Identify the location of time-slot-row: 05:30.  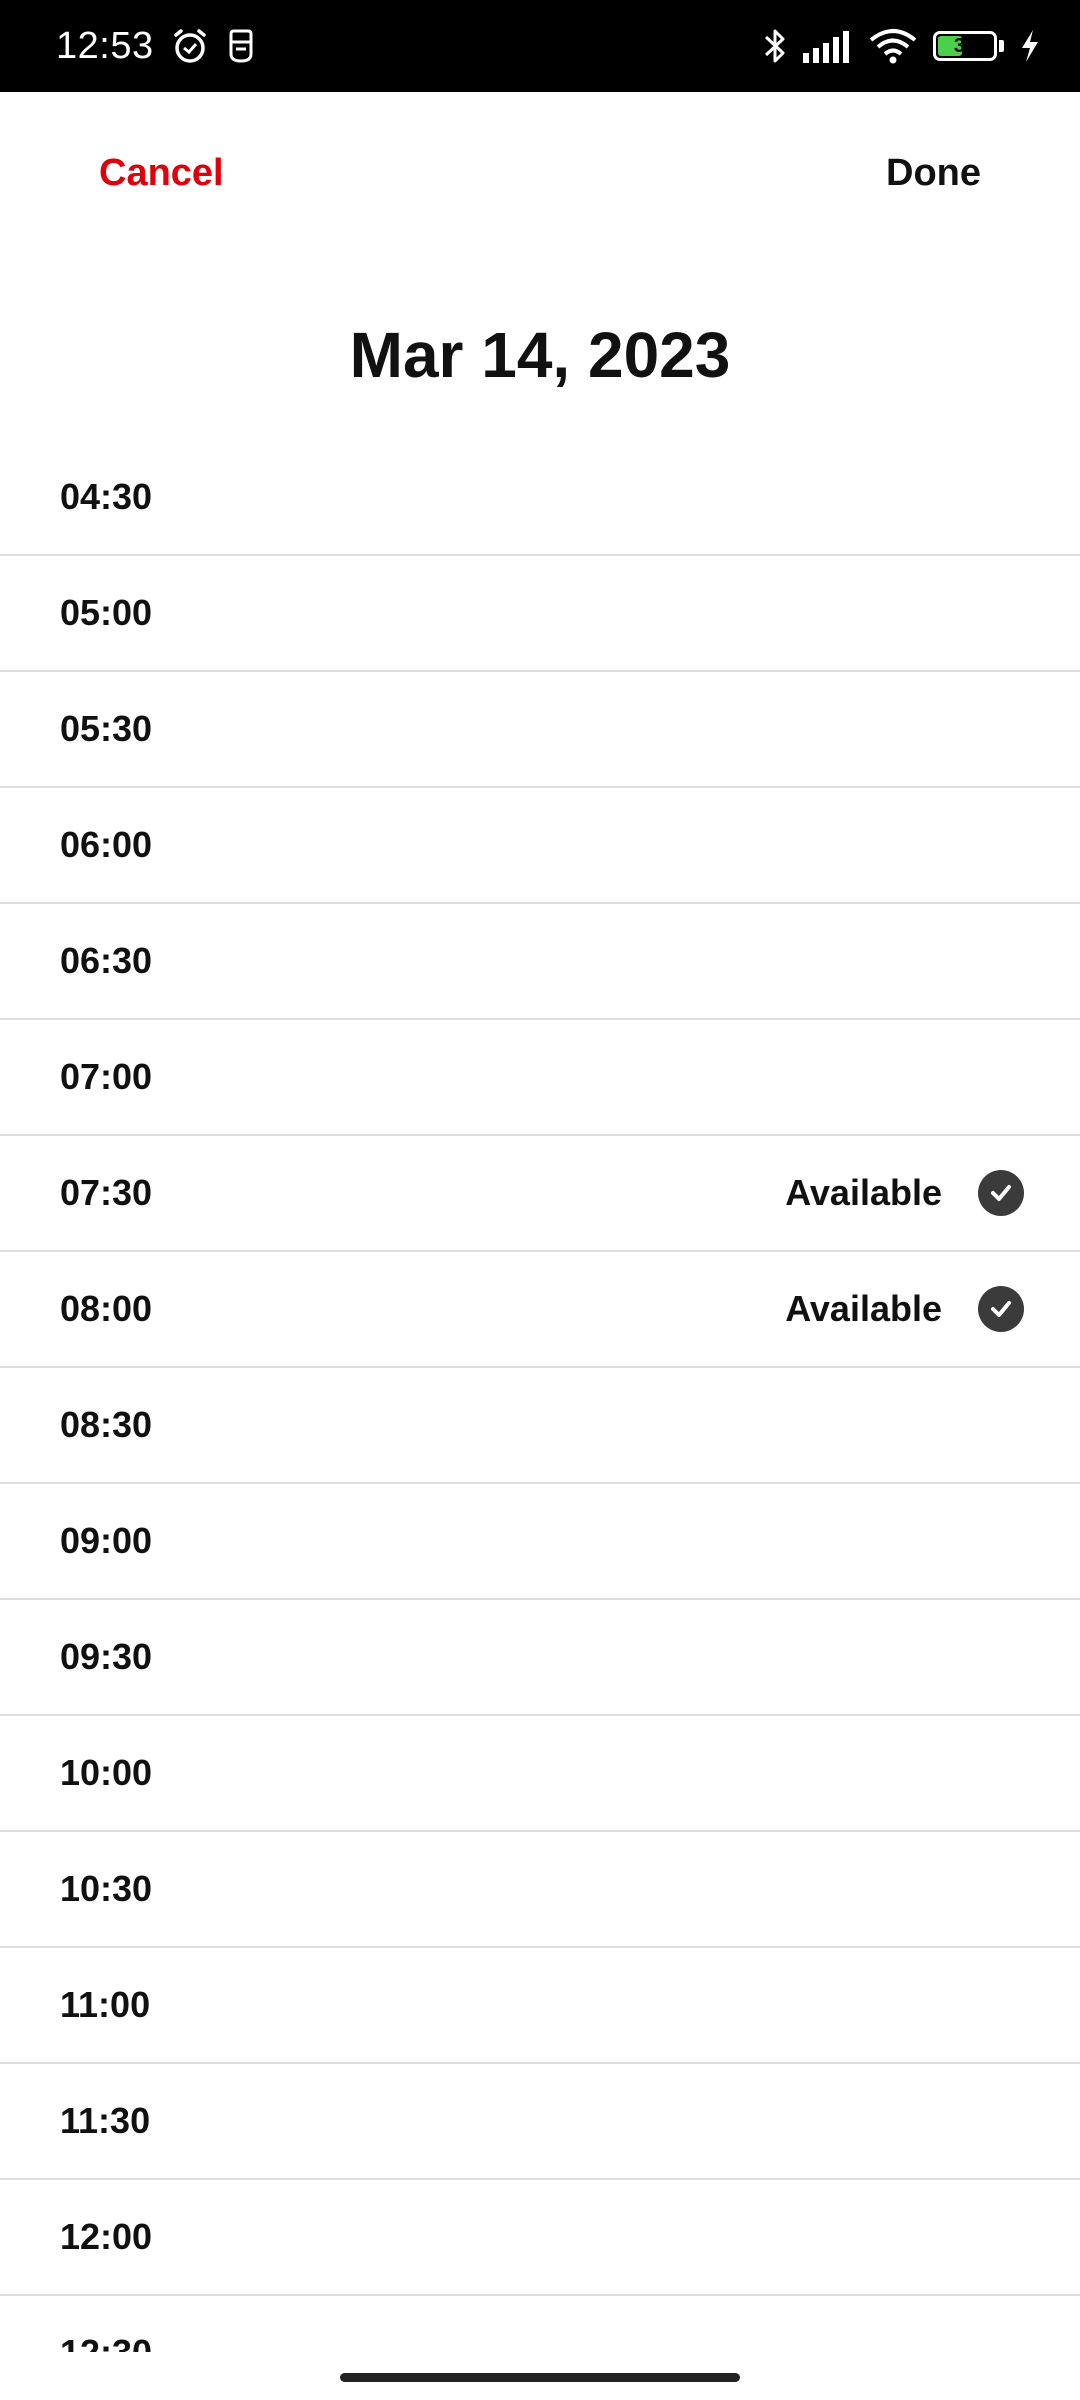
(540, 730).